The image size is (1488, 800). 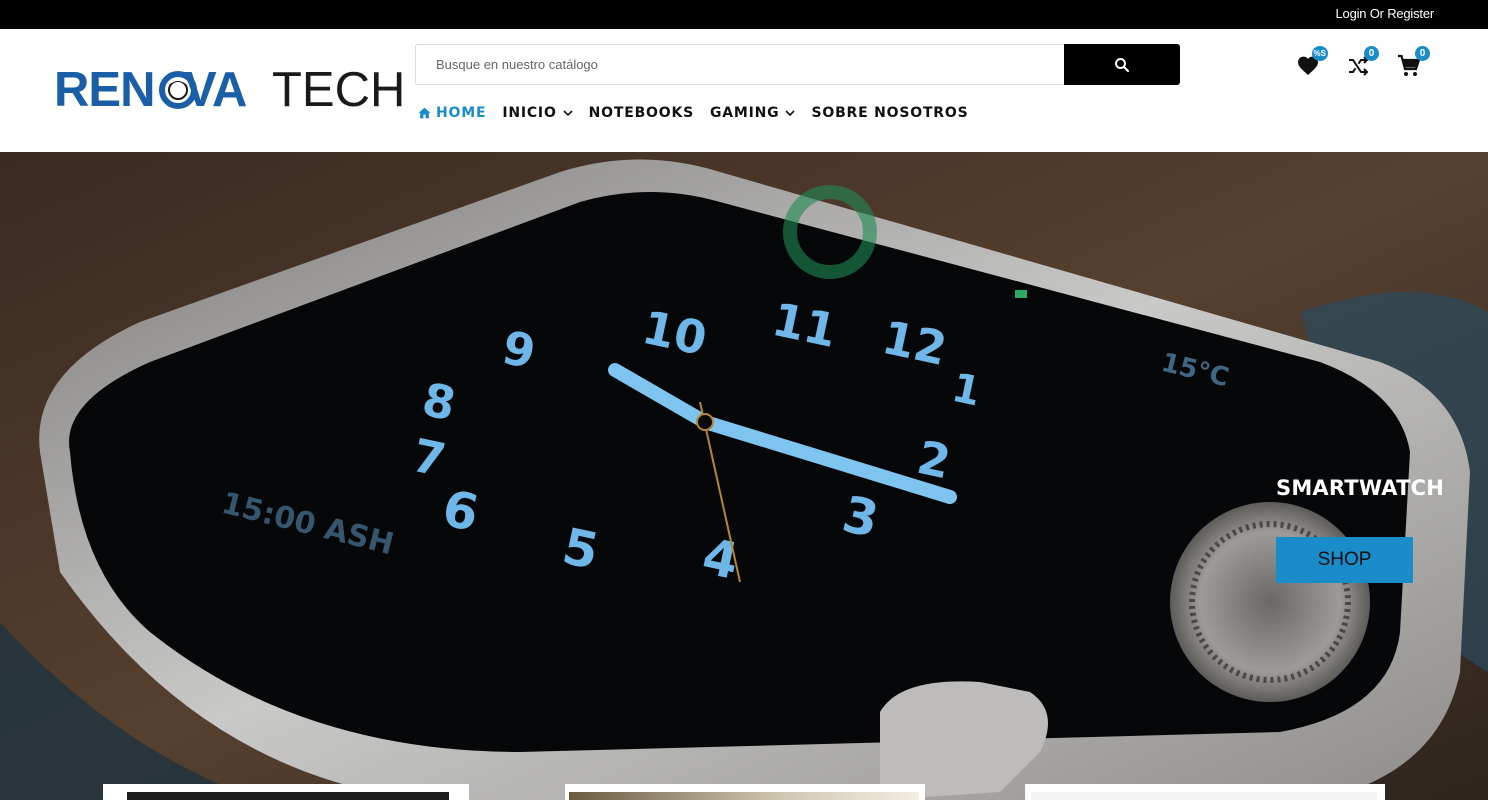 I want to click on nav-item-inicio: INICIO, so click(x=537, y=113).